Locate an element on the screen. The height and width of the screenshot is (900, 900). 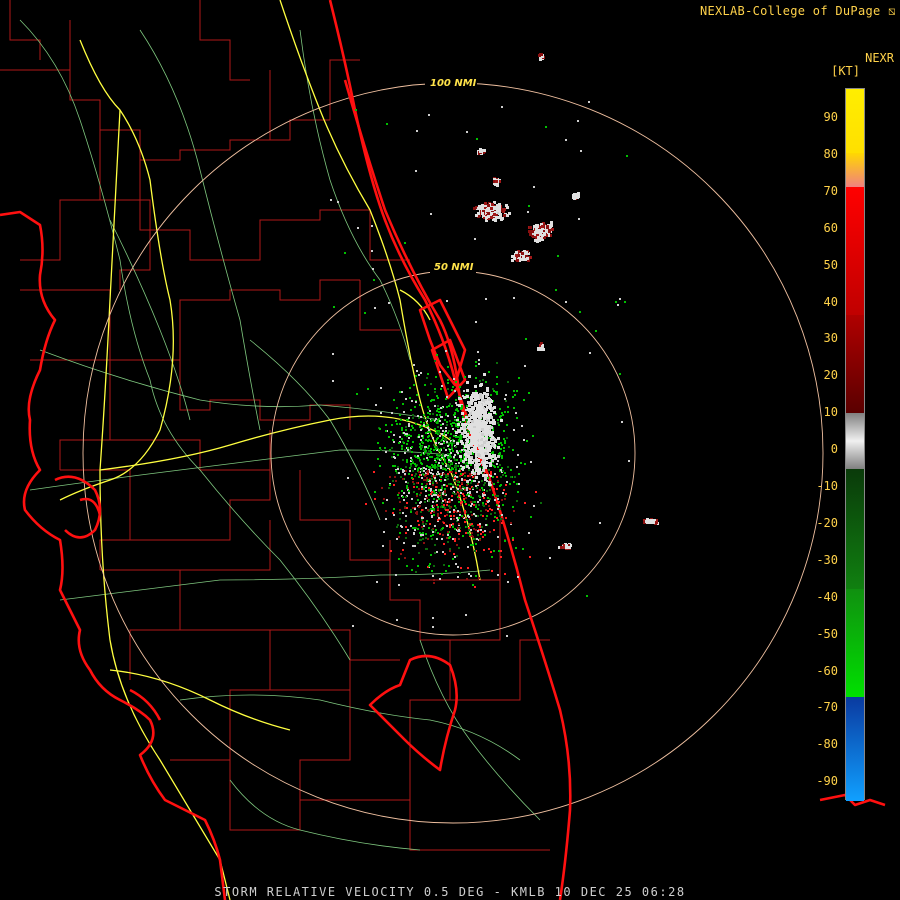
legend-tick-label: -90 is located at coordinates (827, 781).